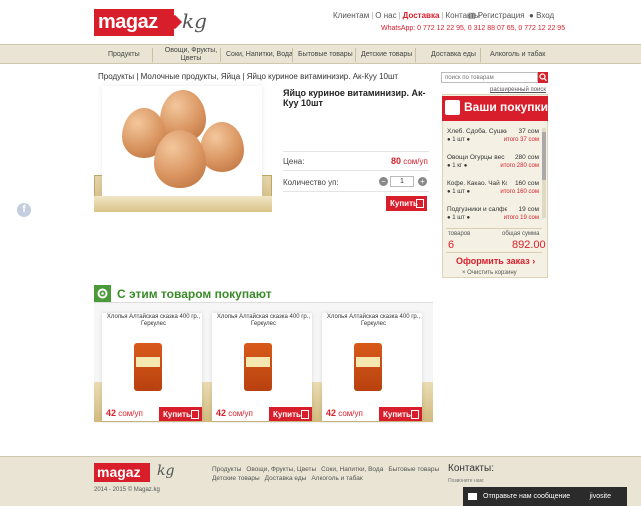 The width and height of the screenshot is (641, 506). Describe the element at coordinates (521, 234) in the screenshot. I see `total-sum-label: общая сумма` at that location.